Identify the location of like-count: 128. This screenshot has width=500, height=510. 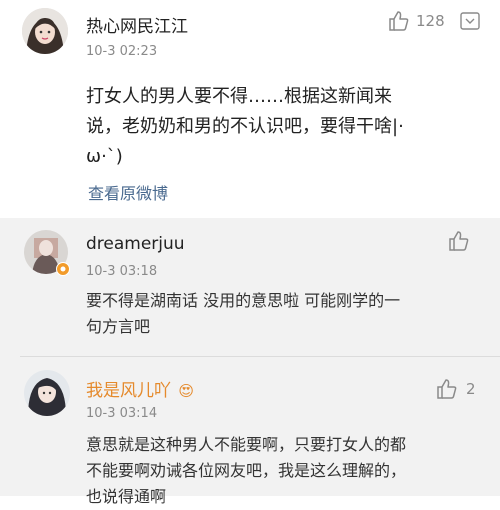
(430, 21).